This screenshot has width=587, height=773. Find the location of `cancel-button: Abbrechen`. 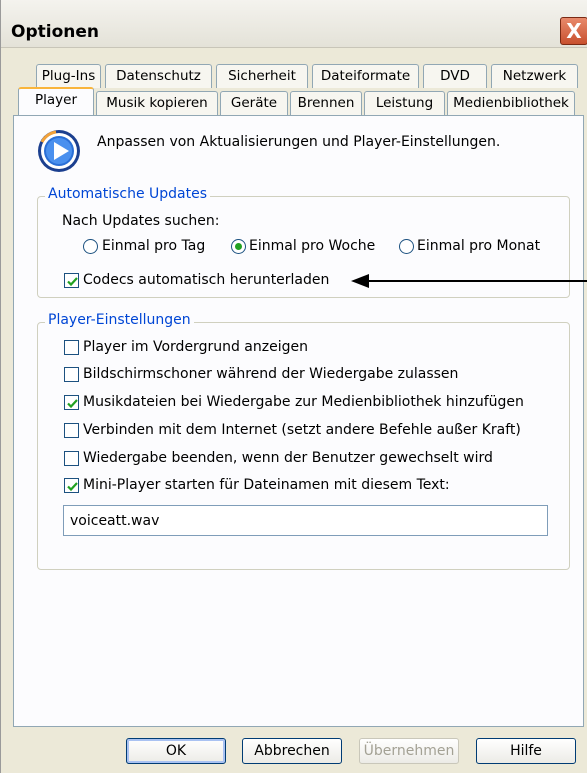

cancel-button: Abbrechen is located at coordinates (292, 751).